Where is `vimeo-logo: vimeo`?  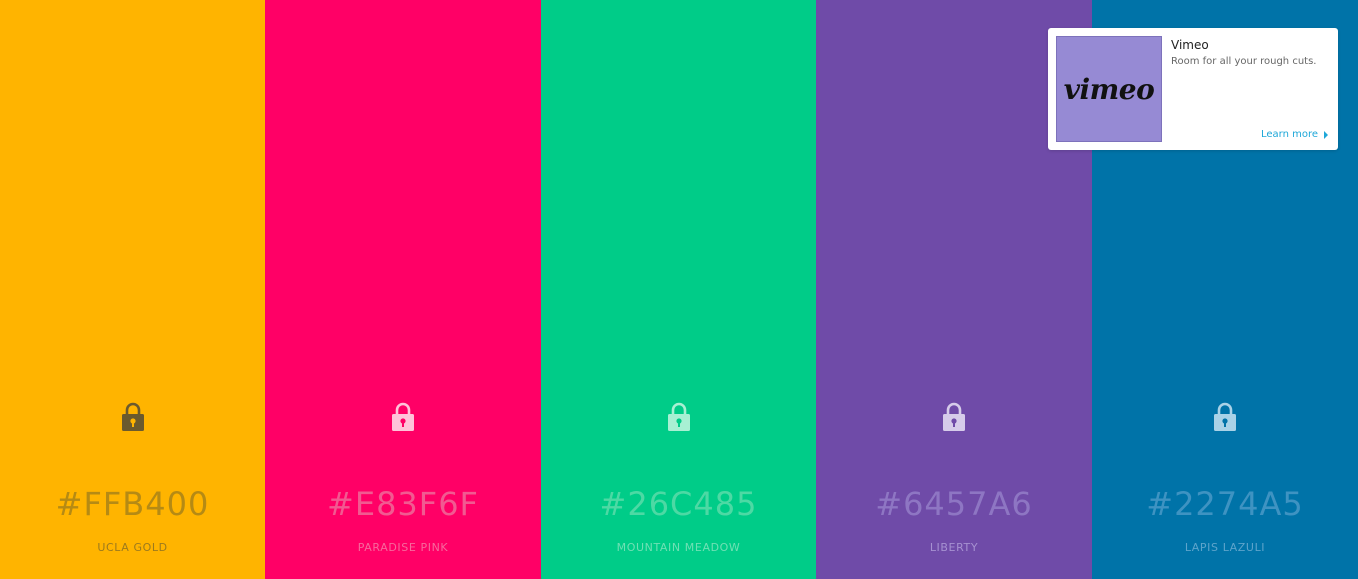
vimeo-logo: vimeo is located at coordinates (1109, 89).